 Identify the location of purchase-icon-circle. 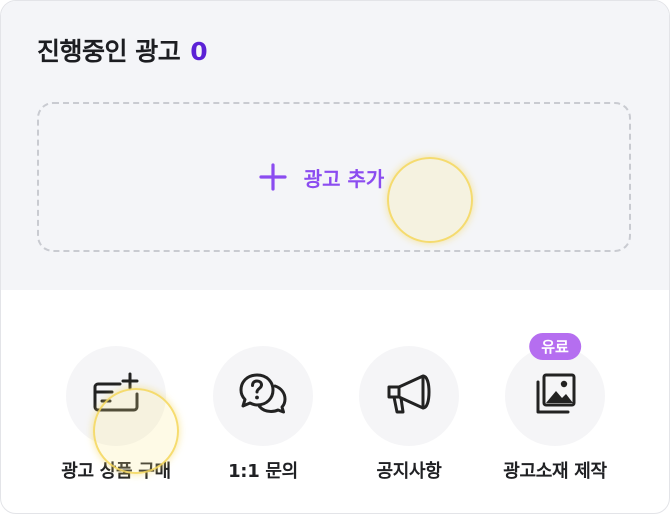
(116, 396).